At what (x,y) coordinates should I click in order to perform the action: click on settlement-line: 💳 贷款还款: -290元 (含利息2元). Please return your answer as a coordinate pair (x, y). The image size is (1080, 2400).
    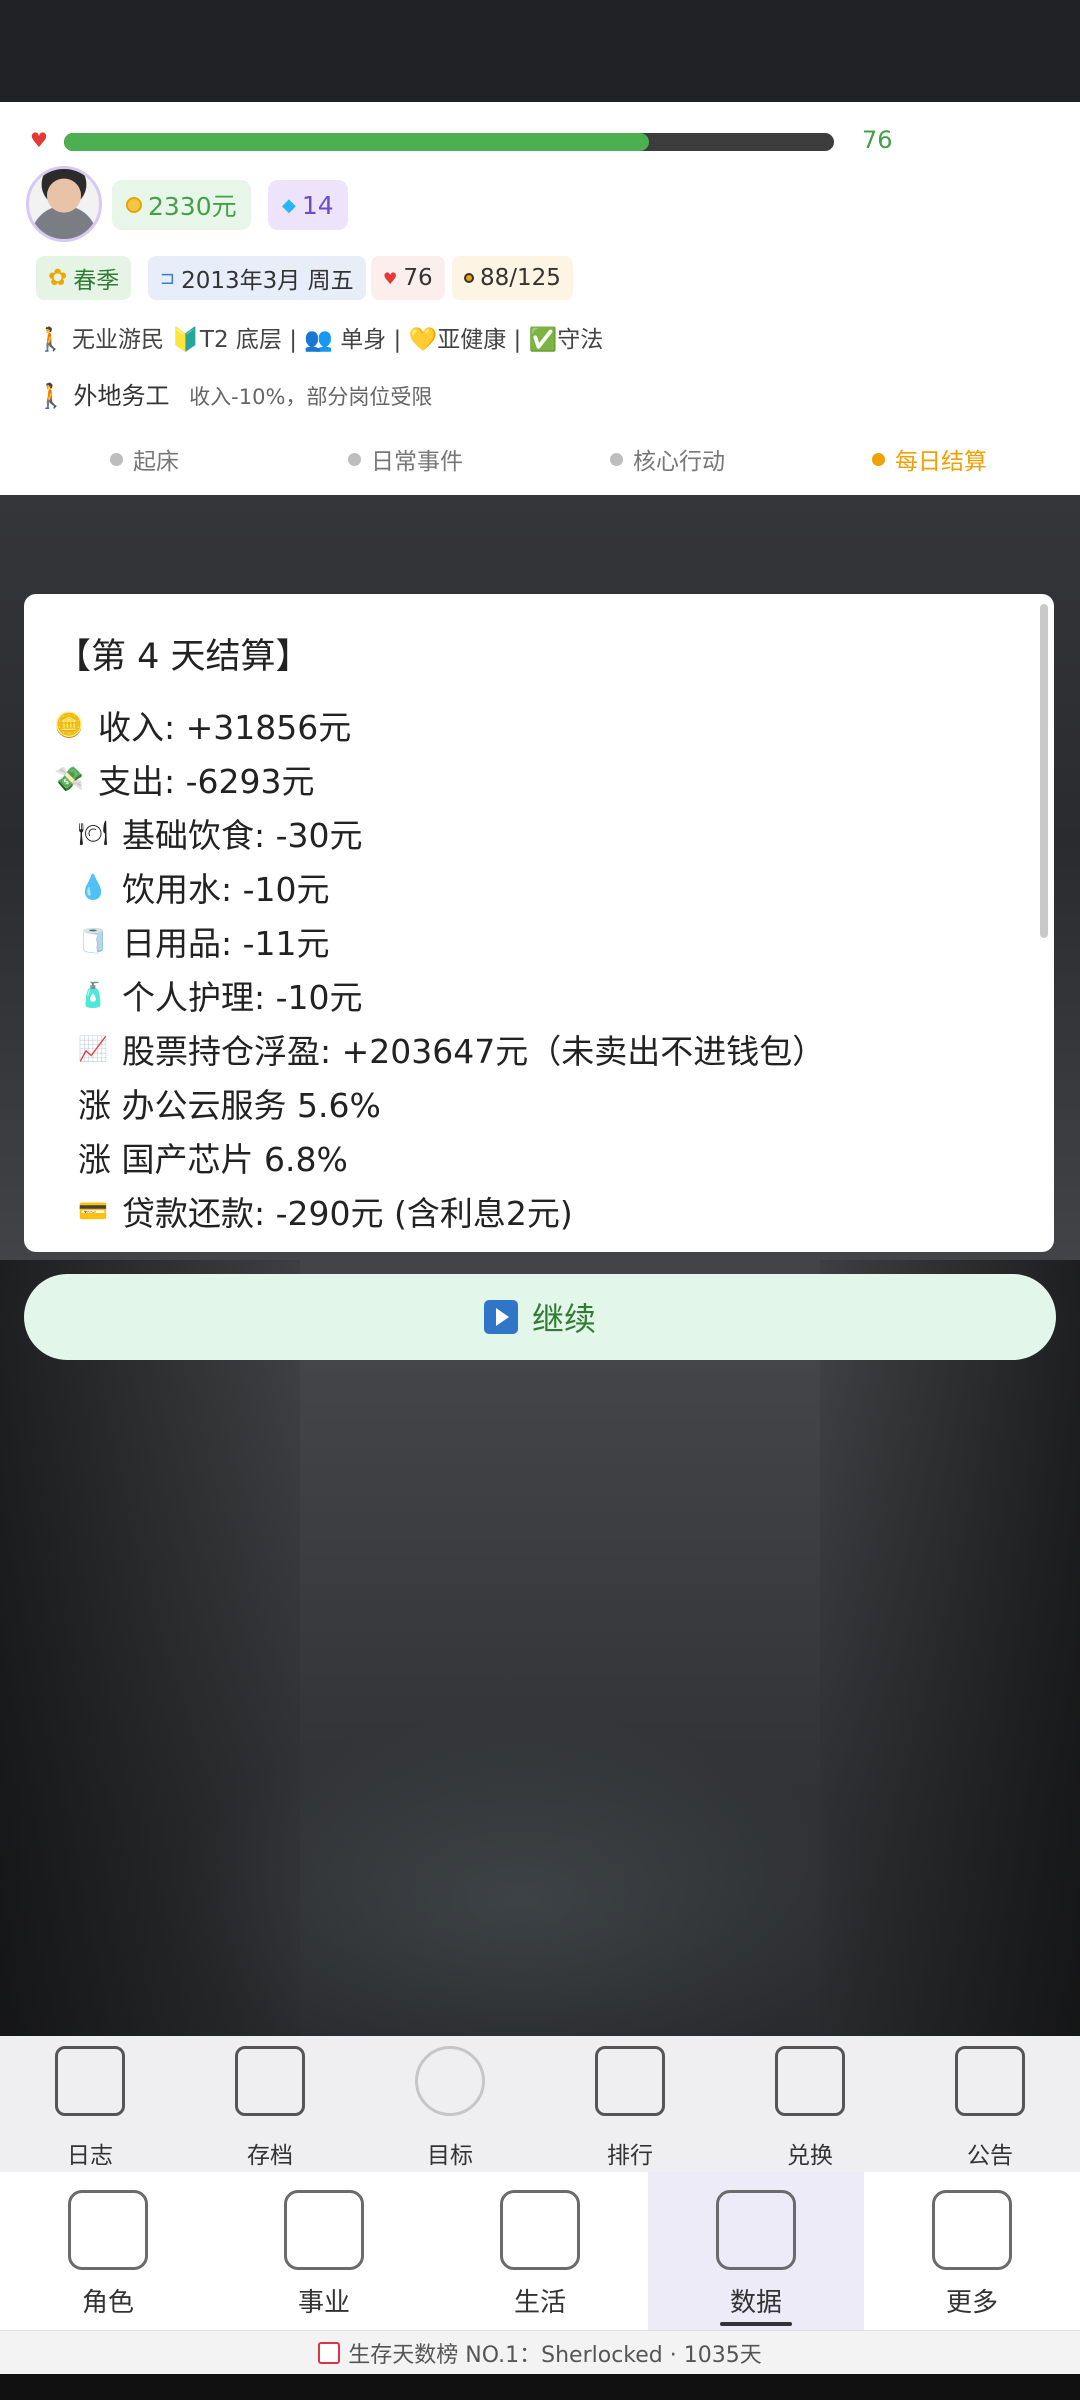
    Looking at the image, I should click on (544, 1211).